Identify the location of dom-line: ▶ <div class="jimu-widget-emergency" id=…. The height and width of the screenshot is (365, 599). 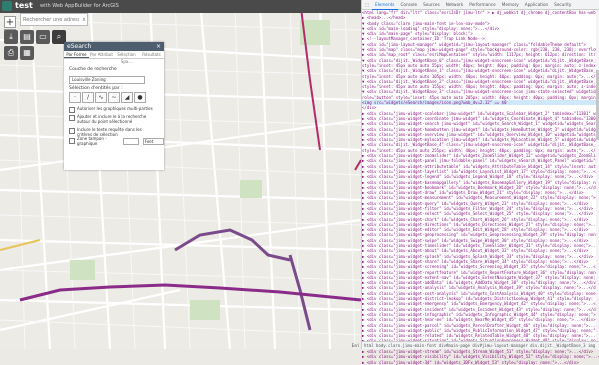
(480, 303).